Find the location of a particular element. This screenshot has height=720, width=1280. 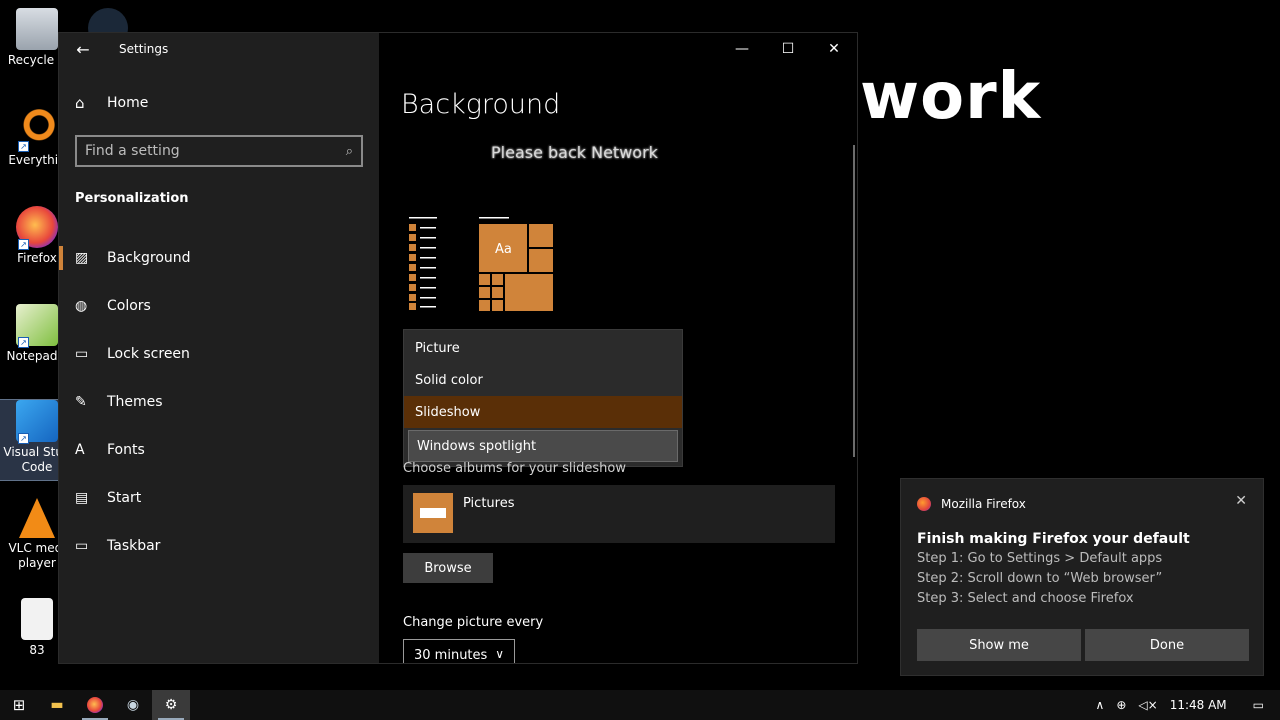

folder-icon is located at coordinates (433, 513).